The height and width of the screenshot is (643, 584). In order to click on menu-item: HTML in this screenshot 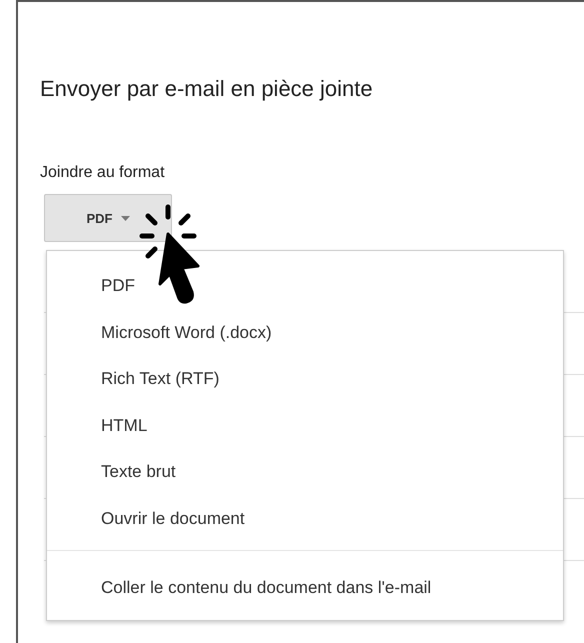, I will do `click(305, 425)`.